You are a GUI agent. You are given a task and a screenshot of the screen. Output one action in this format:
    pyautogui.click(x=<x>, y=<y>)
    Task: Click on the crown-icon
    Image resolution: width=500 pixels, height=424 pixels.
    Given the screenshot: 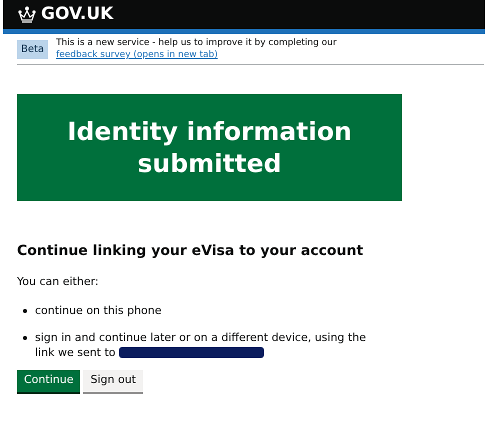 What is the action you would take?
    pyautogui.click(x=27, y=14)
    